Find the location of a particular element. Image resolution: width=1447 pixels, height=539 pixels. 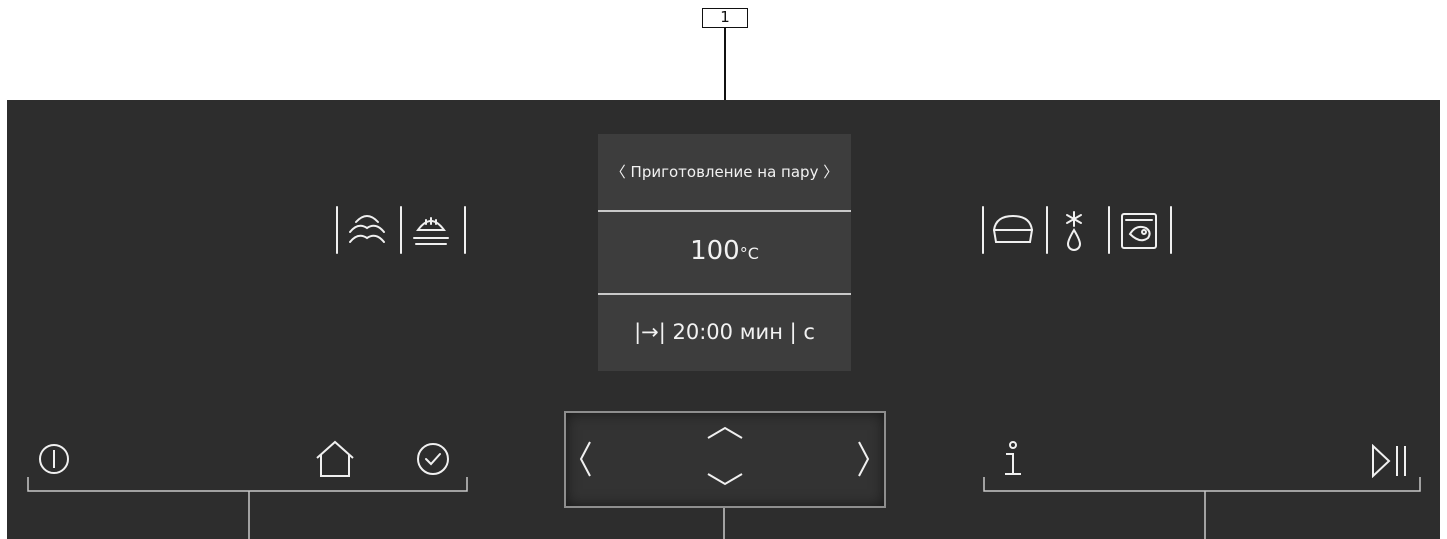

chevron-down-icon is located at coordinates (725, 479).